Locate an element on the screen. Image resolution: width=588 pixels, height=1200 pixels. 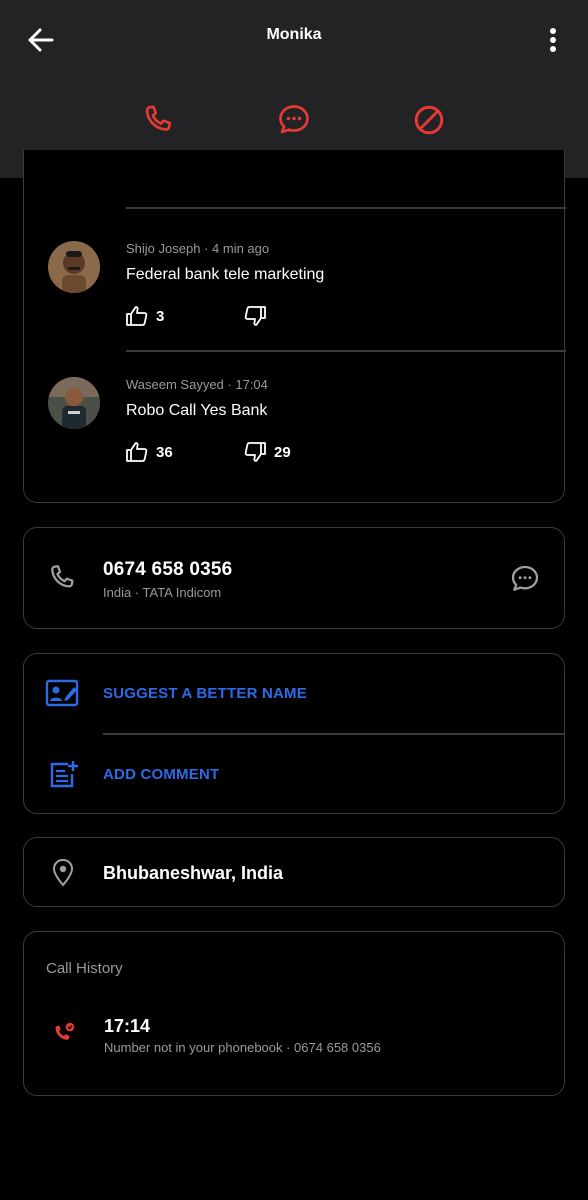
comment-meta: Shijo Joseph · 4 min ago is located at coordinates (197, 248).